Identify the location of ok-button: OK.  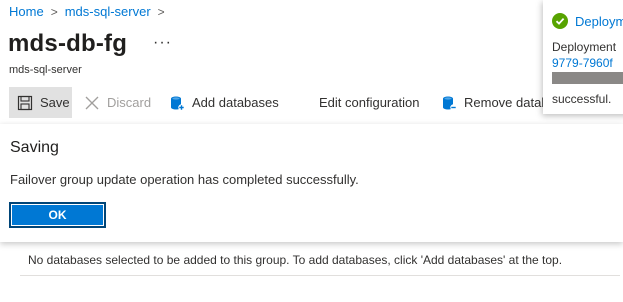
(57, 215).